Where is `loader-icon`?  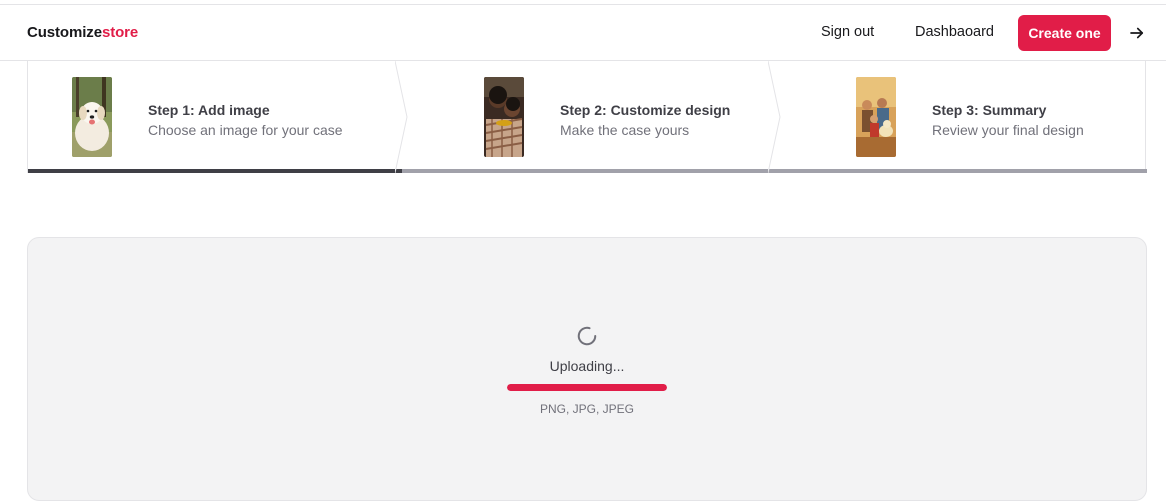 loader-icon is located at coordinates (587, 336).